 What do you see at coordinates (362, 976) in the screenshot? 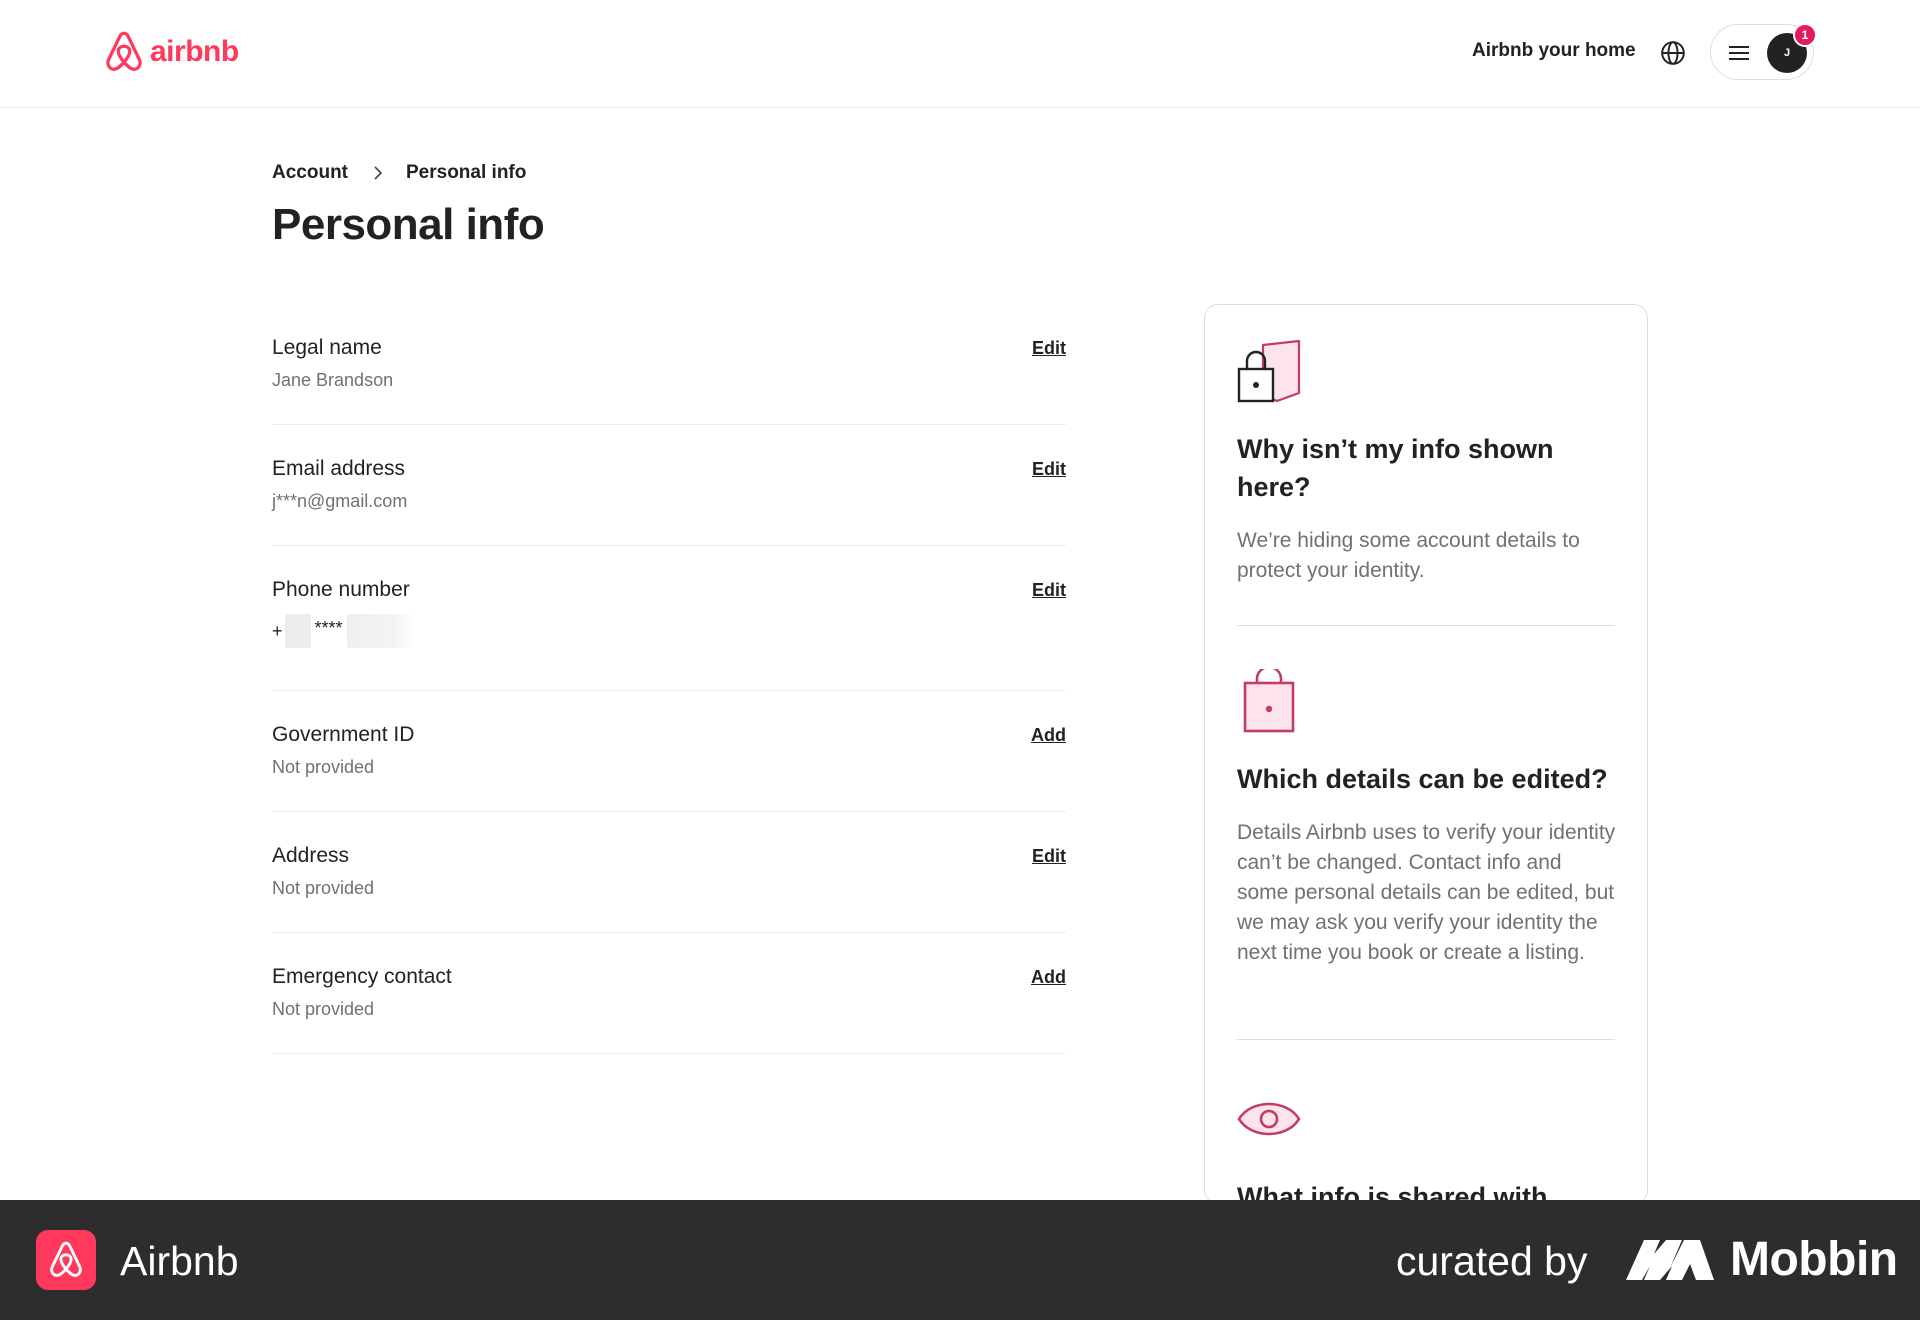
I see `info-label: Emergency contact` at bounding box center [362, 976].